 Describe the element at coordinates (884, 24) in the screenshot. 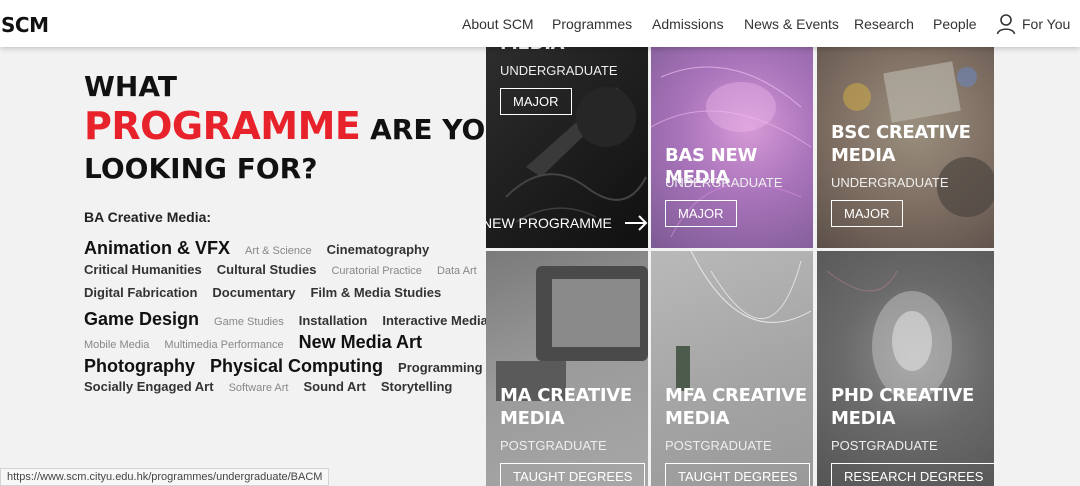

I see `nav-research: Research` at that location.